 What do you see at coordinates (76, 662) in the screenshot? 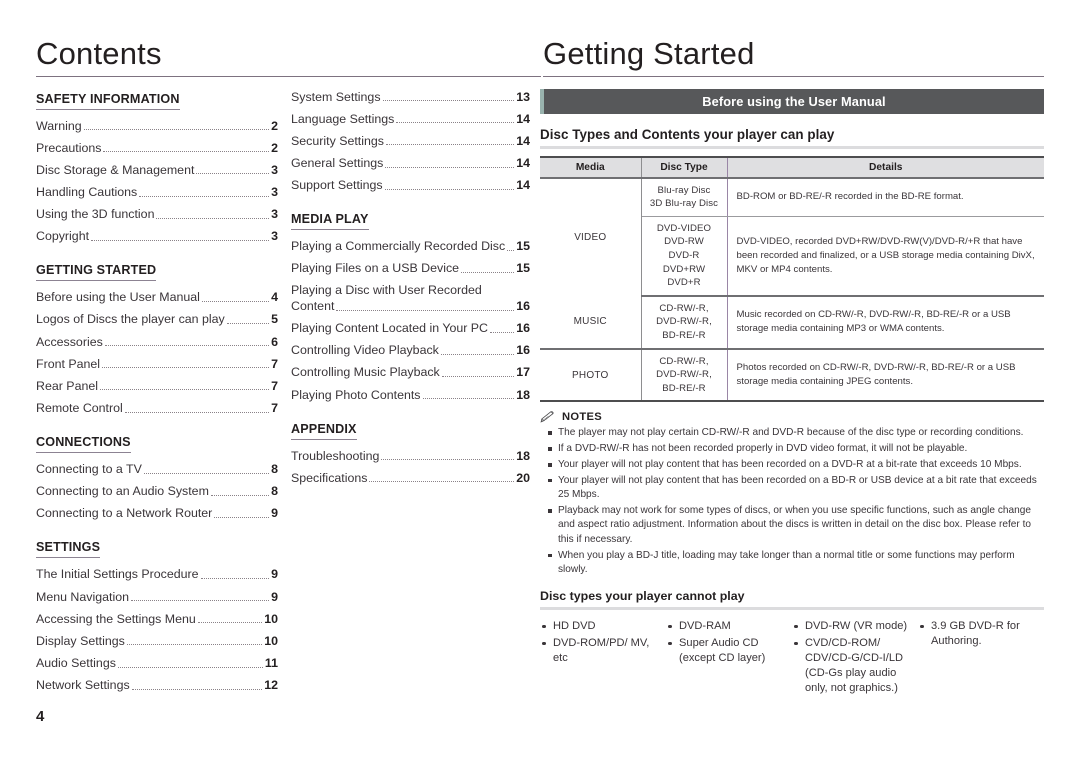
I see `toc-entry-label: Audio Settings` at bounding box center [76, 662].